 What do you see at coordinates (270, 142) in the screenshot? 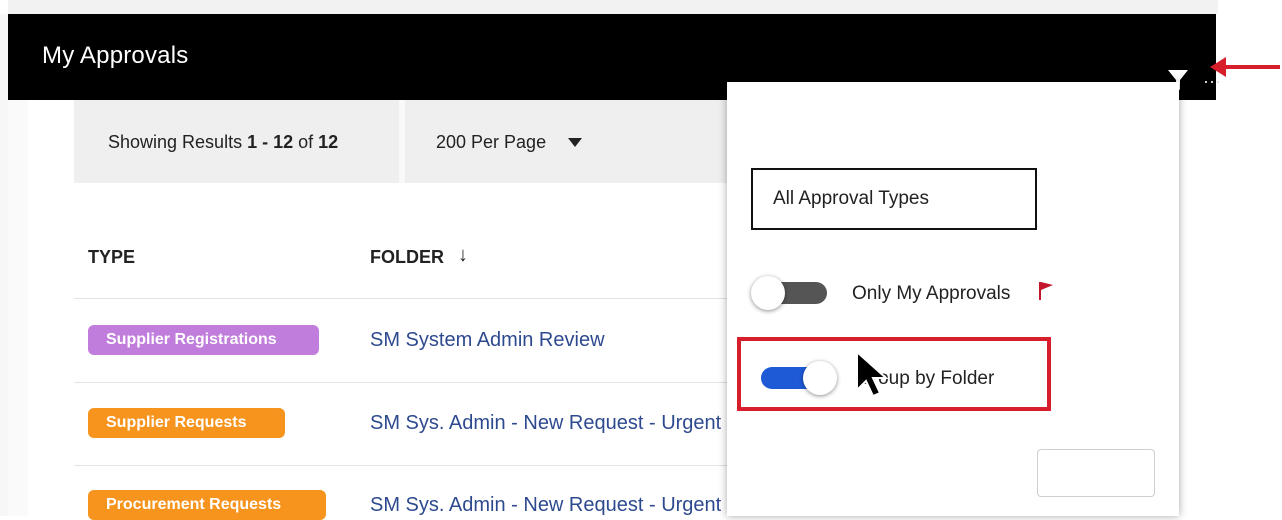
I see `results-range: 1 - 12` at bounding box center [270, 142].